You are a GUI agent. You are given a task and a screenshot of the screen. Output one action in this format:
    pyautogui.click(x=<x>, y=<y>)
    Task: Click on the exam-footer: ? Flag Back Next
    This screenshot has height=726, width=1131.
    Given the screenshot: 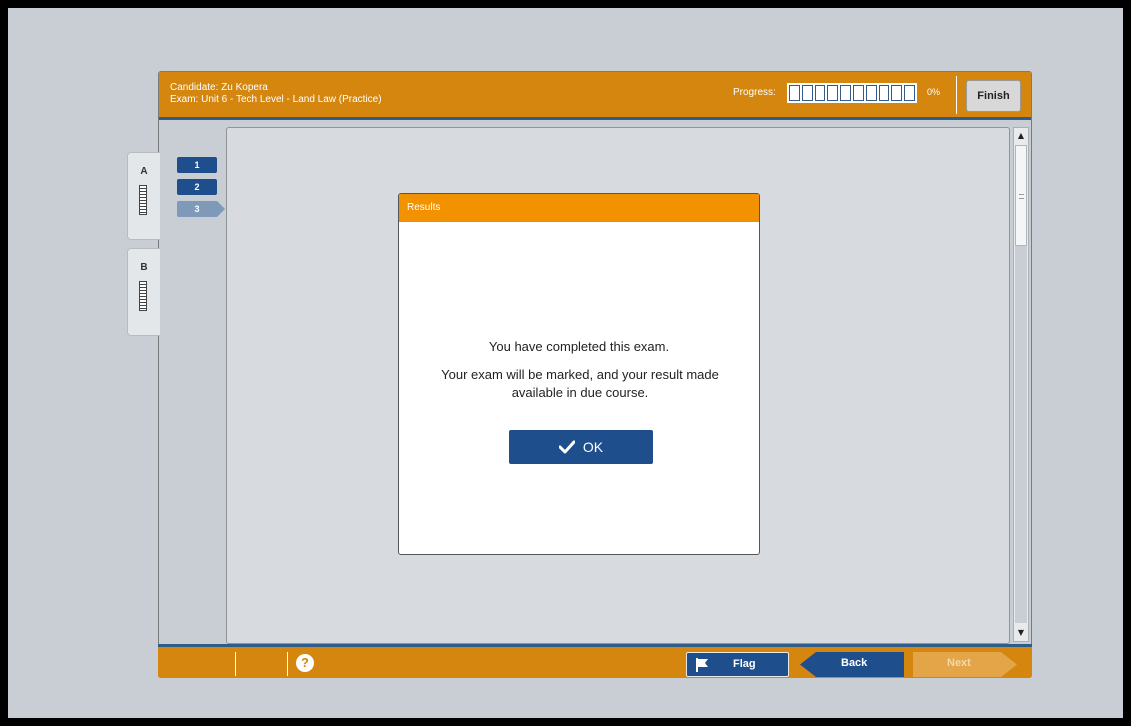 What is the action you would take?
    pyautogui.click(x=595, y=661)
    